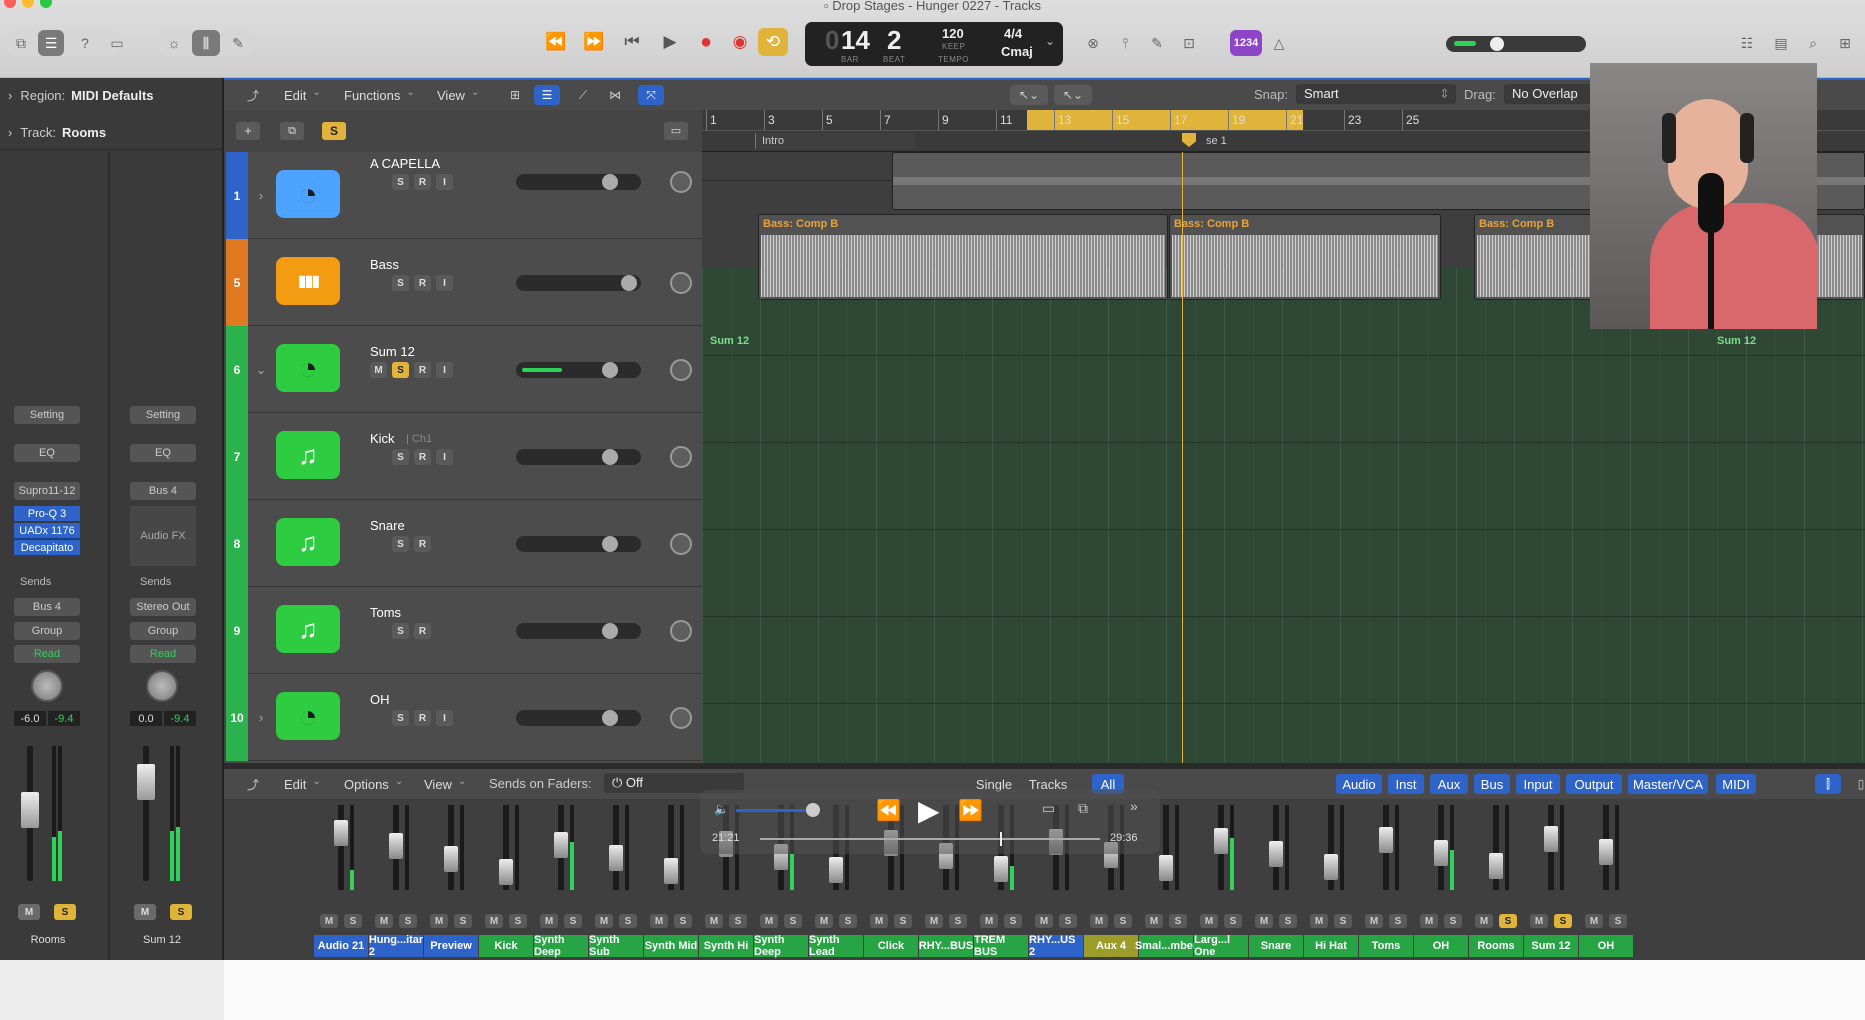  I want to click on input-slot: Bus 4, so click(163, 491).